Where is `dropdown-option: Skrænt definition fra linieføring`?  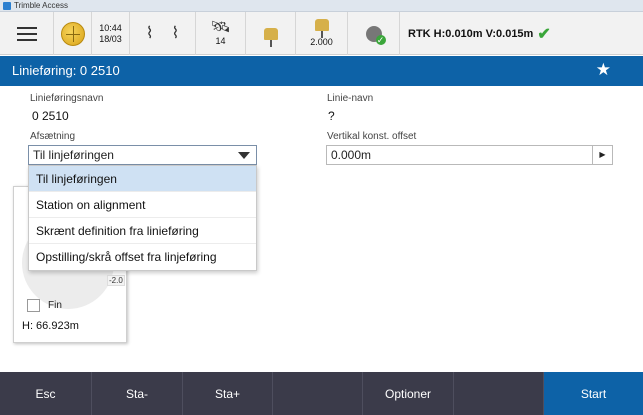
dropdown-option: Skrænt definition fra linieføring is located at coordinates (142, 231).